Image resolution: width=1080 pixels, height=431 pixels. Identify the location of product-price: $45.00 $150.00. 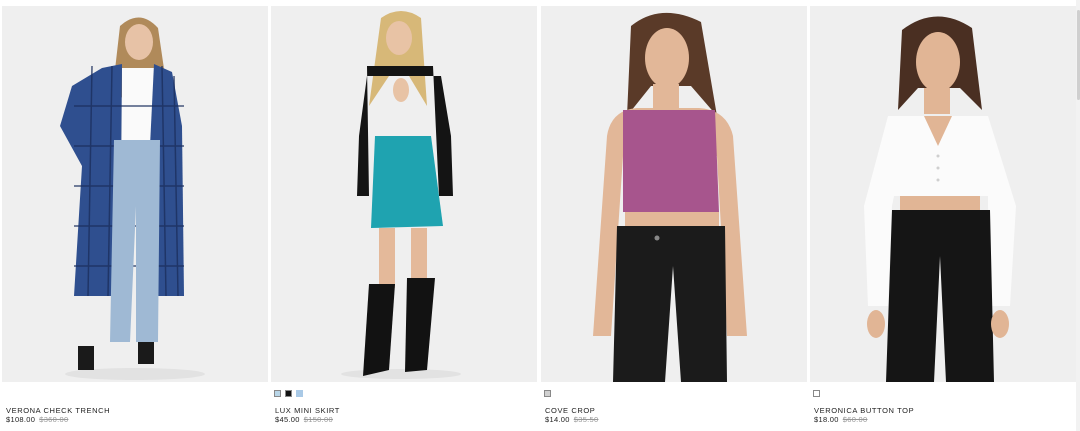
(304, 419).